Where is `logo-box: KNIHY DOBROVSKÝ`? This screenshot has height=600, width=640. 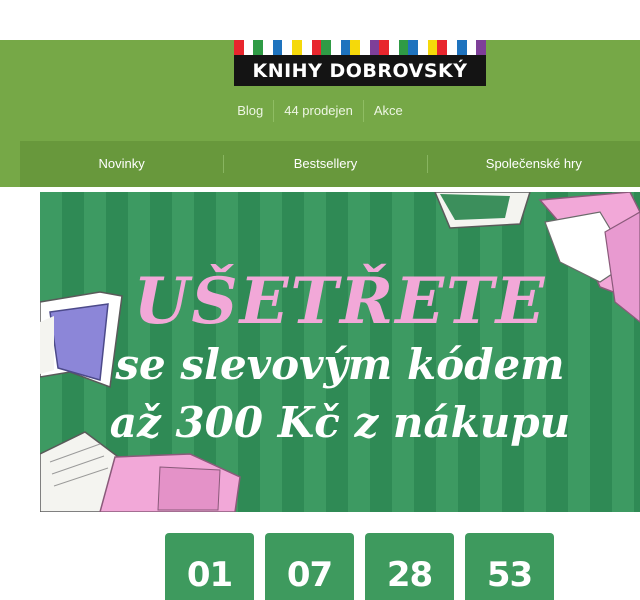
logo-box: KNIHY DOBROVSKÝ is located at coordinates (360, 70).